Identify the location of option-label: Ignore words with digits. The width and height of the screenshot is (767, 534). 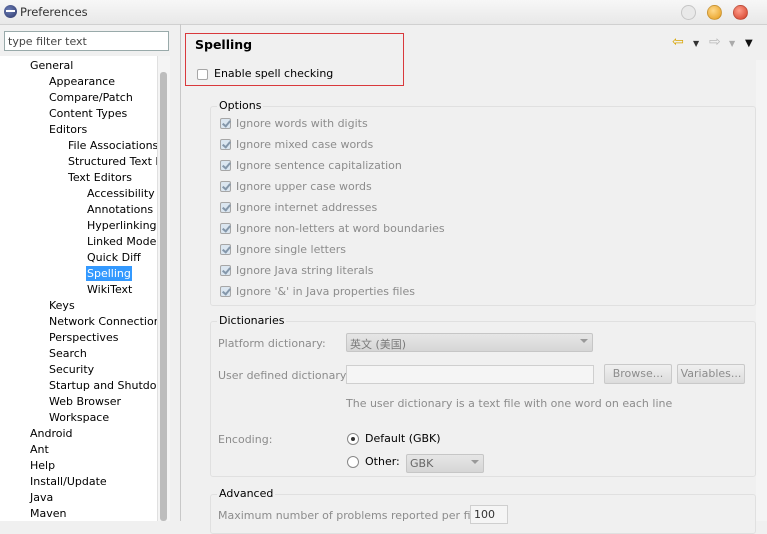
(302, 123).